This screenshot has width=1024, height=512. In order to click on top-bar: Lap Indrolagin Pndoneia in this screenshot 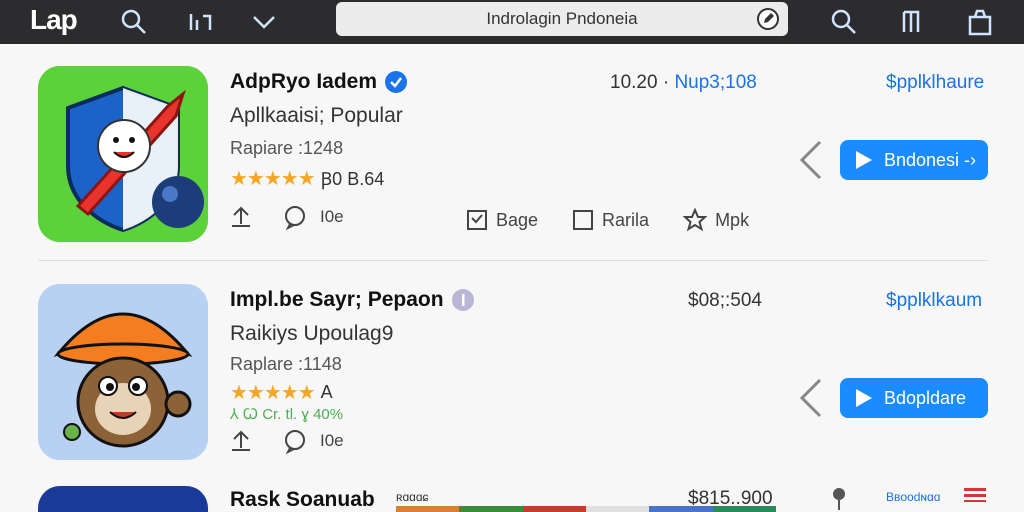, I will do `click(512, 22)`.